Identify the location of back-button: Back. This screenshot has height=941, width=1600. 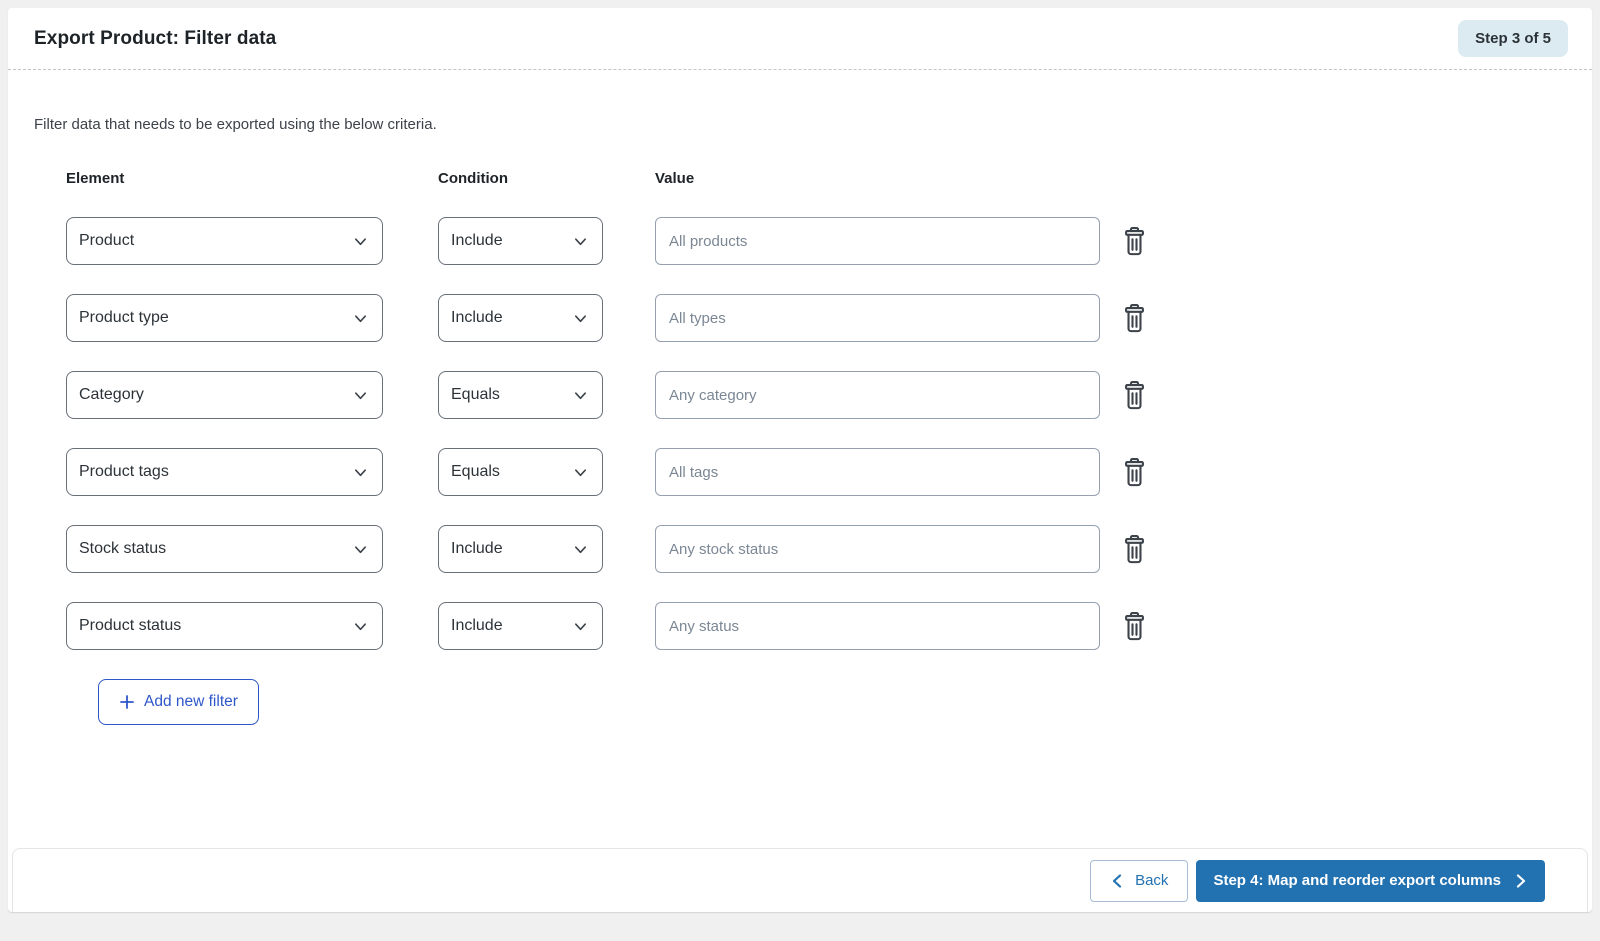
(1139, 880).